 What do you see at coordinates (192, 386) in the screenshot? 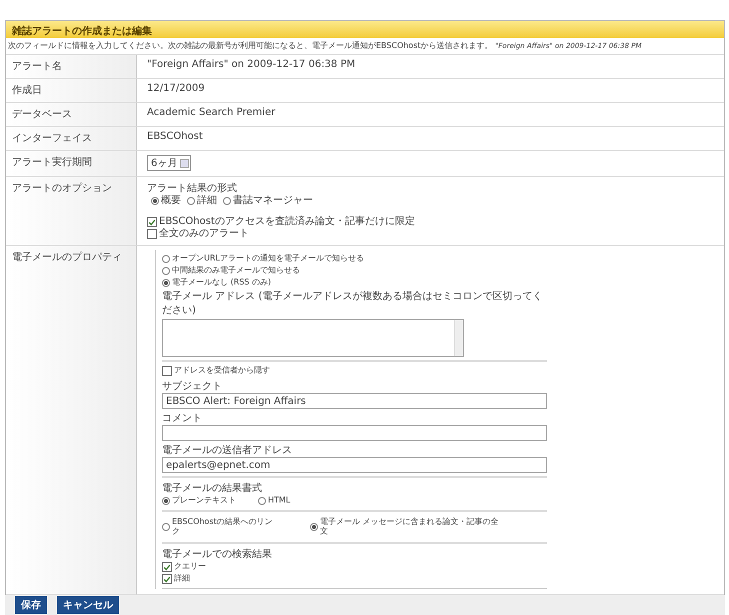
I see `field-label: サブジェクト` at bounding box center [192, 386].